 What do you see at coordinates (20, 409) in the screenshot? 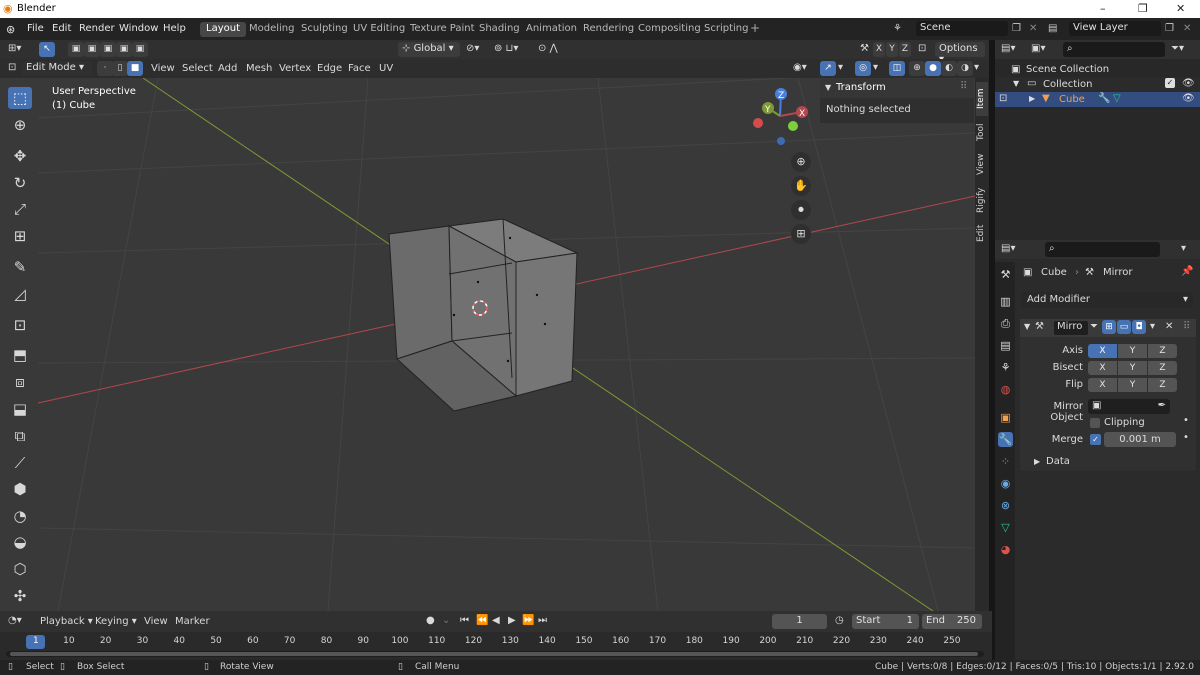
I see `bevel-tool-icon: ⬓` at bounding box center [20, 409].